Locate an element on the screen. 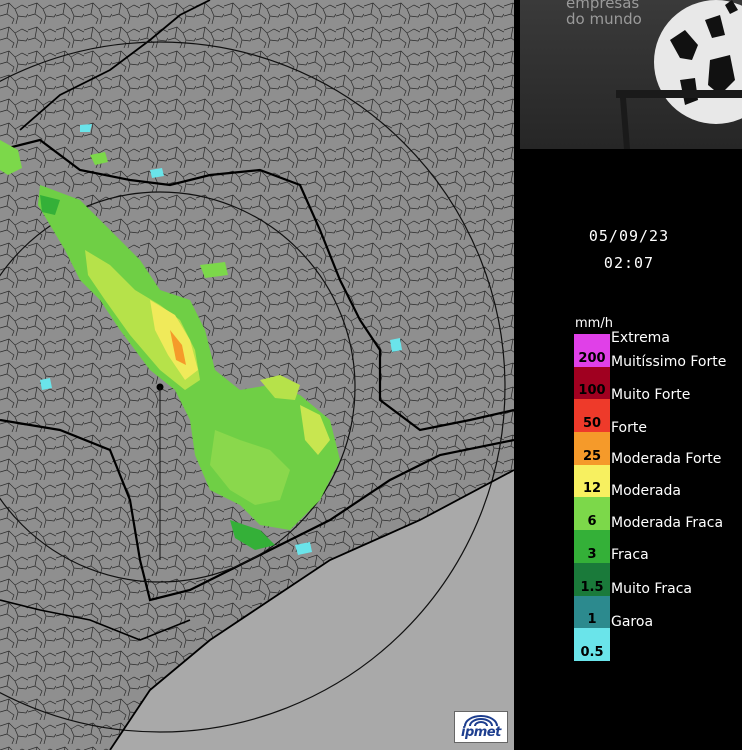  radar-date: 05/09/23 is located at coordinates (629, 236).